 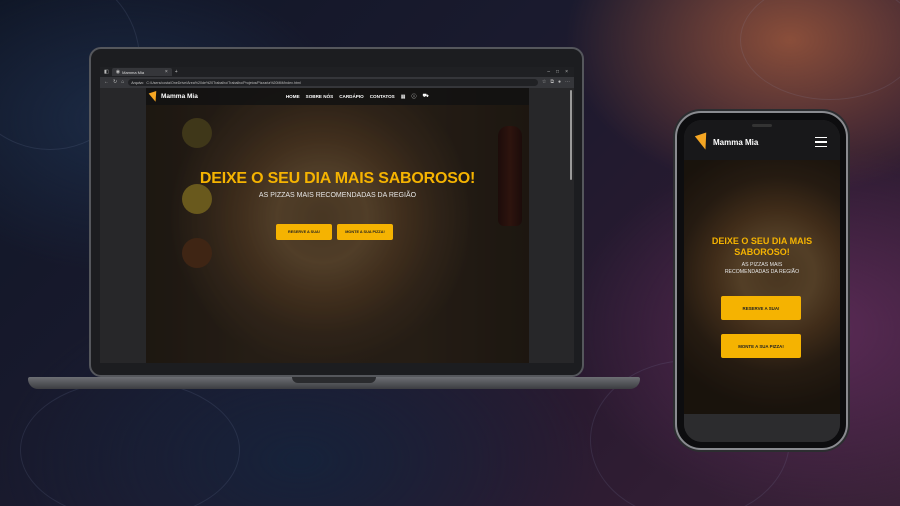 I want to click on brand-name: Mamma Mia, so click(x=179, y=96).